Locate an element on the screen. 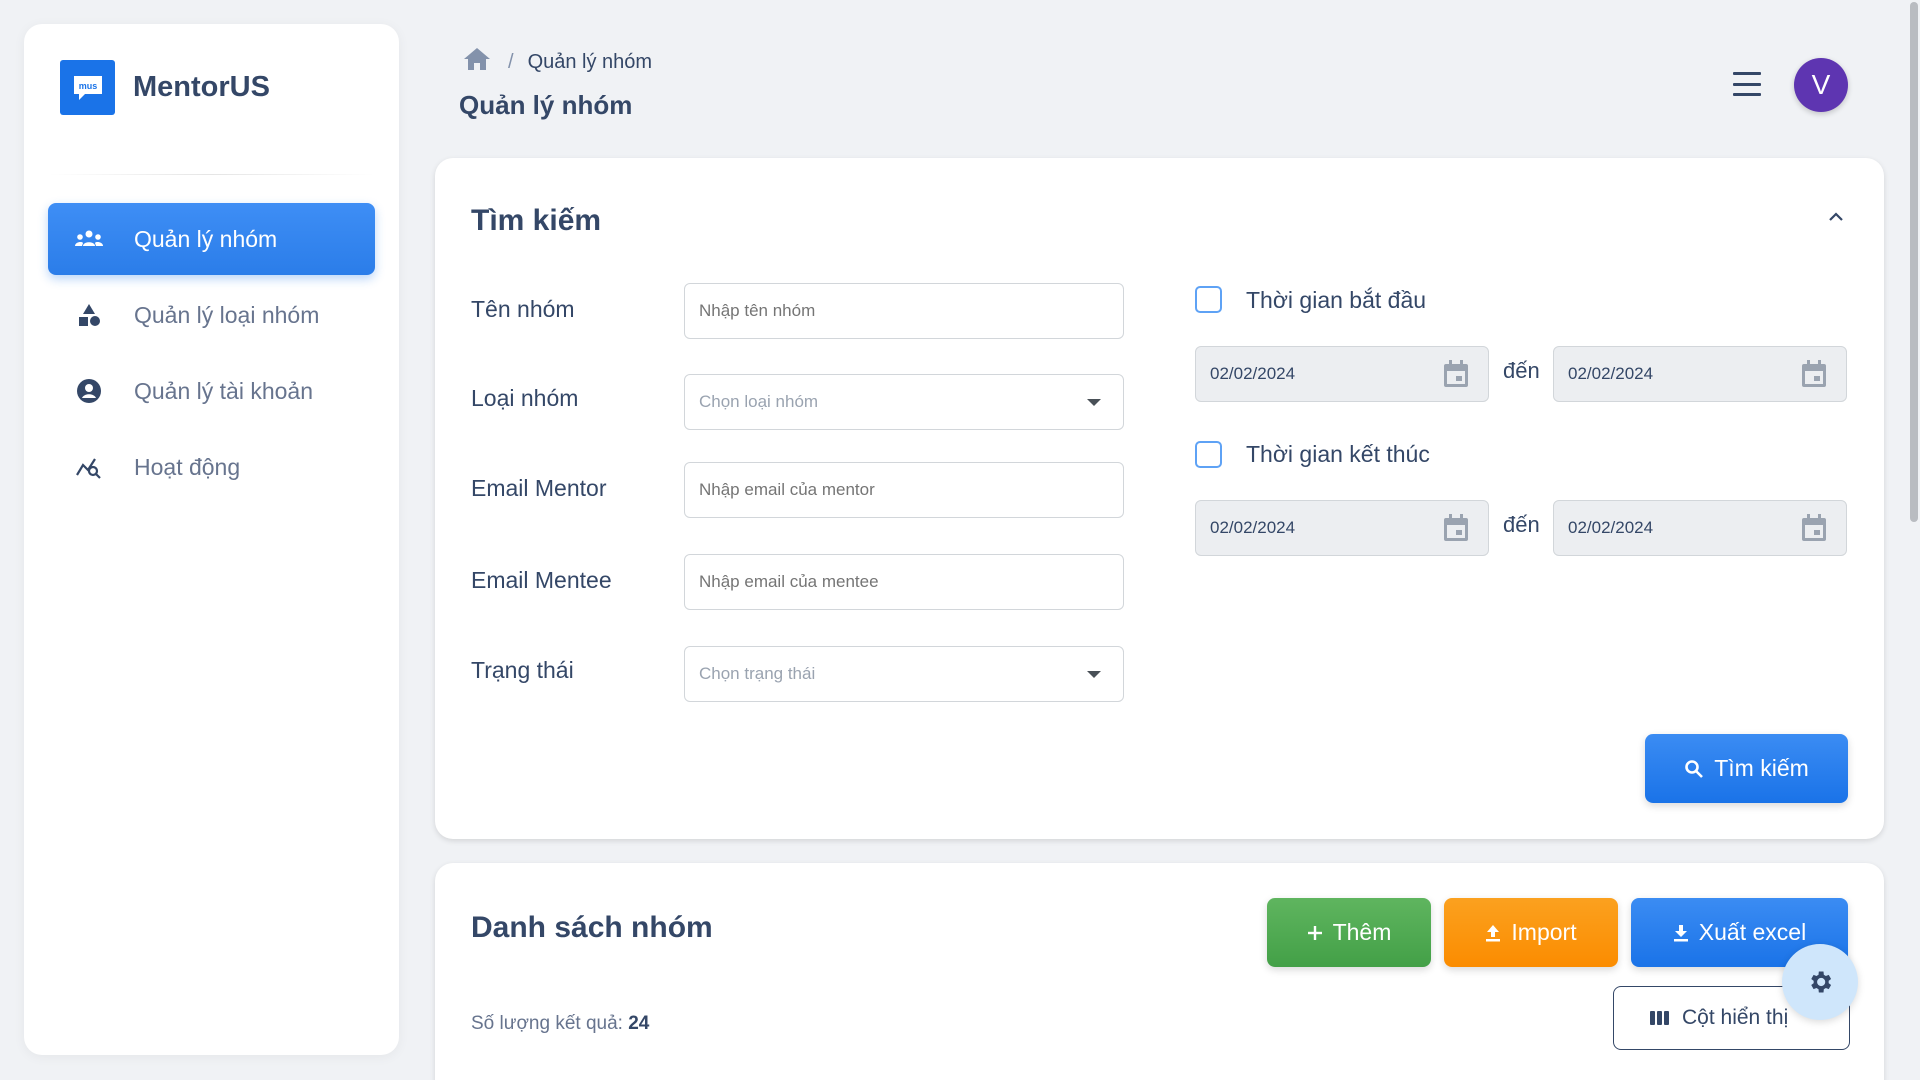  group-name-input is located at coordinates (904, 311).